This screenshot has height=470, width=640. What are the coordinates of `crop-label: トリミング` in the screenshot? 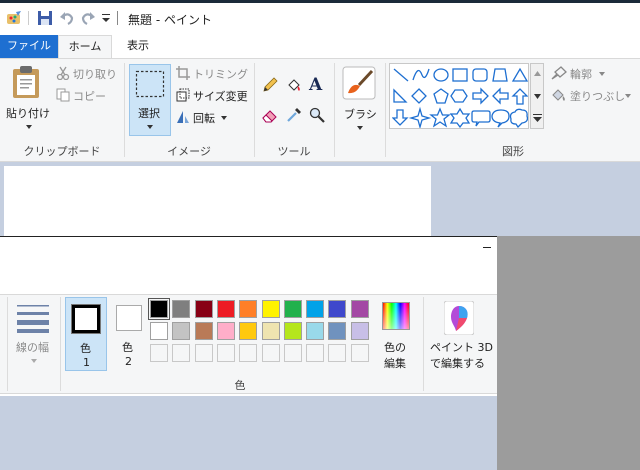 It's located at (220, 74).